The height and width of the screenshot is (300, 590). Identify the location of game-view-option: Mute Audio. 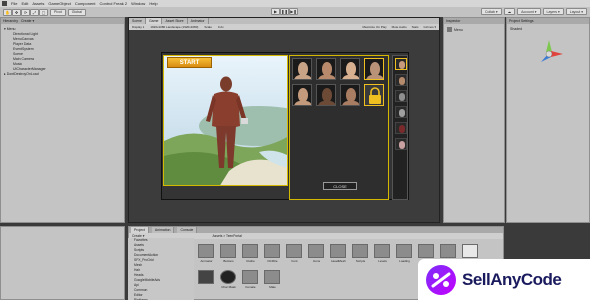
(399, 27).